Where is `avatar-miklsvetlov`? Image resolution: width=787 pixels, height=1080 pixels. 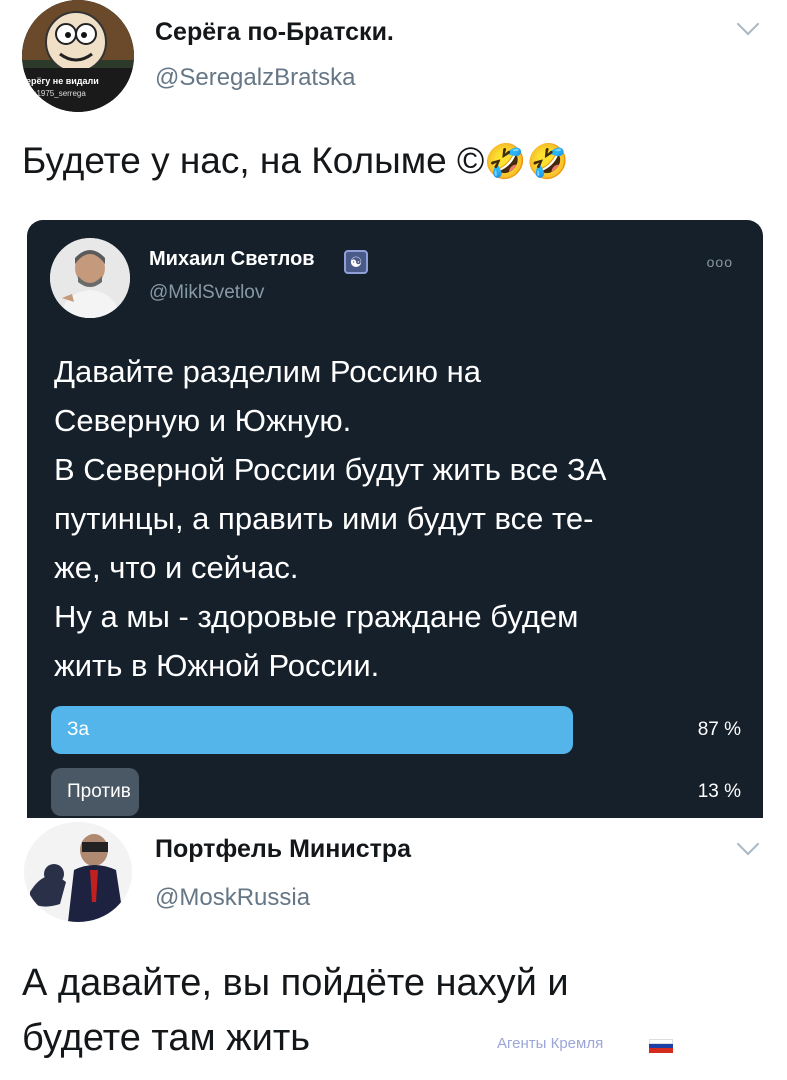
avatar-miklsvetlov is located at coordinates (90, 278).